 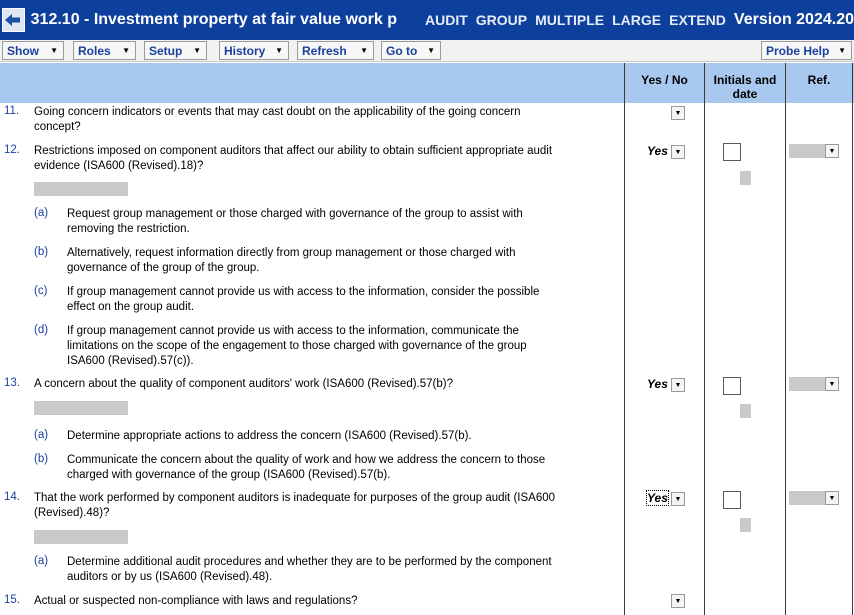 What do you see at coordinates (427, 83) in the screenshot?
I see `column-header-row: Yes / No Initials and date Ref.` at bounding box center [427, 83].